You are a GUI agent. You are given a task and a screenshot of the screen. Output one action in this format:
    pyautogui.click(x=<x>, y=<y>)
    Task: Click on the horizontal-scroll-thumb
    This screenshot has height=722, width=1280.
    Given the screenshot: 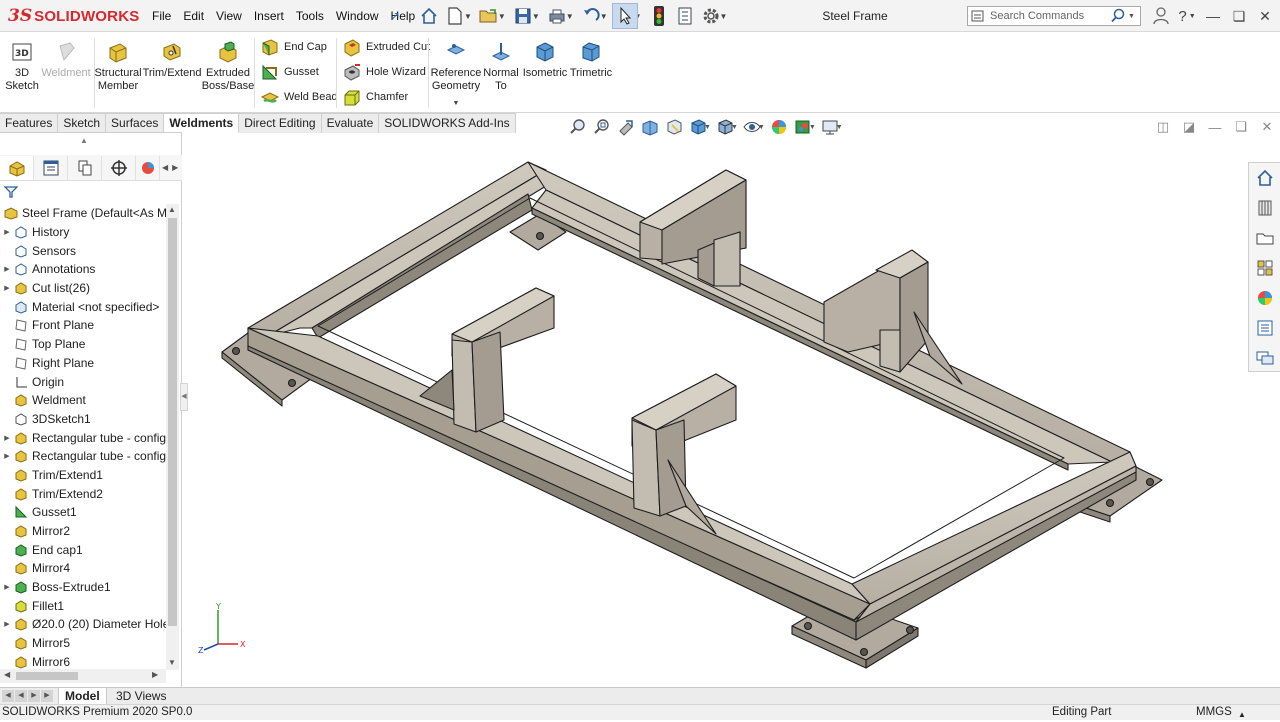 What is the action you would take?
    pyautogui.click(x=47, y=676)
    